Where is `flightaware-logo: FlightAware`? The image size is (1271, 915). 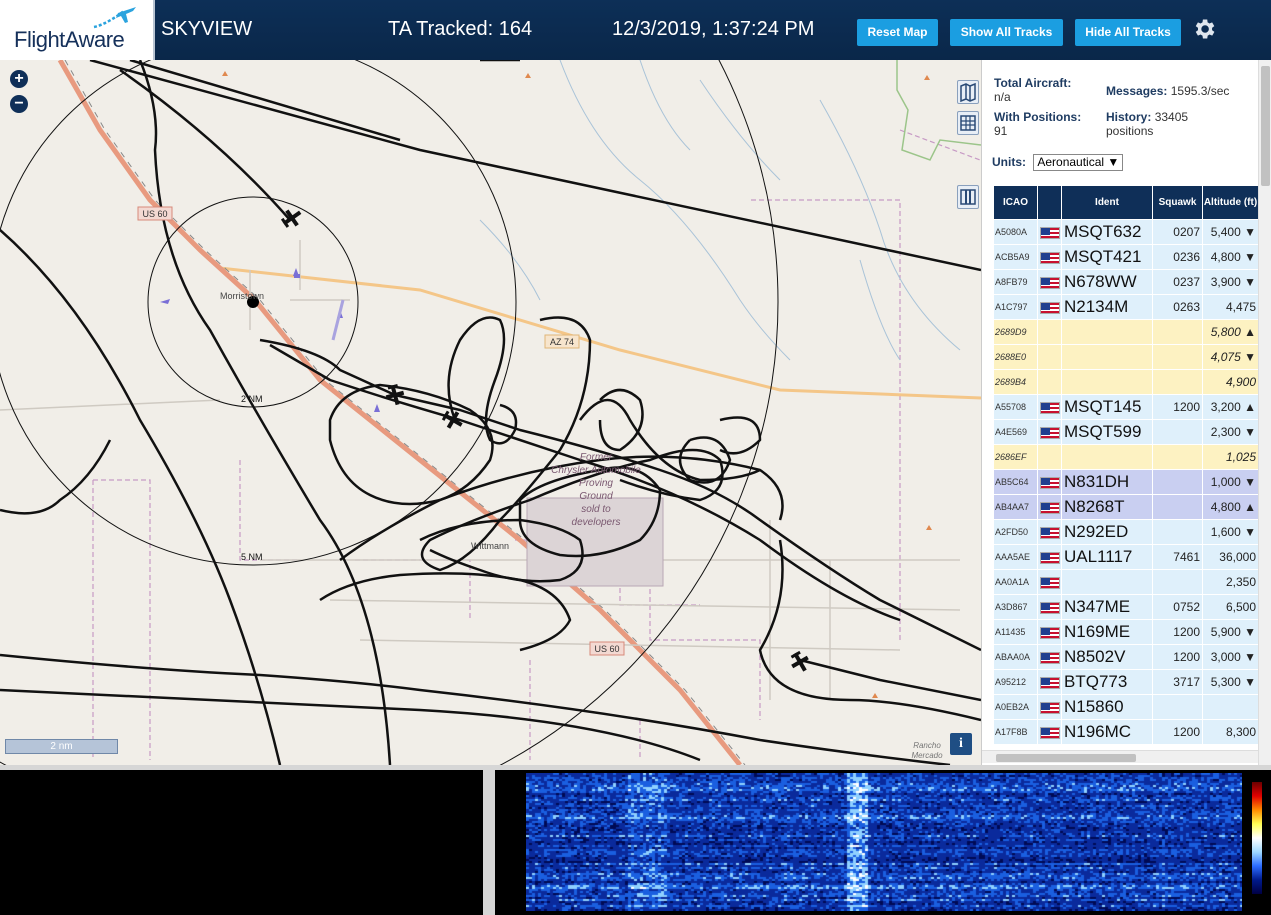
flightaware-logo: FlightAware is located at coordinates (77, 30).